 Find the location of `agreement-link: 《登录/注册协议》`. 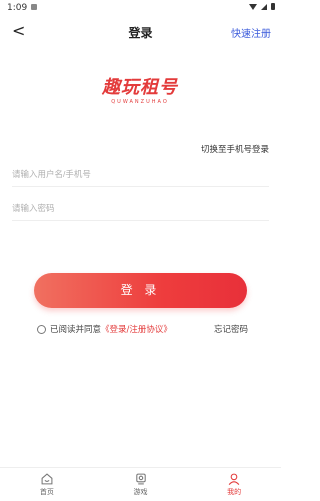

agreement-link: 《登录/注册协议》 is located at coordinates (136, 329).